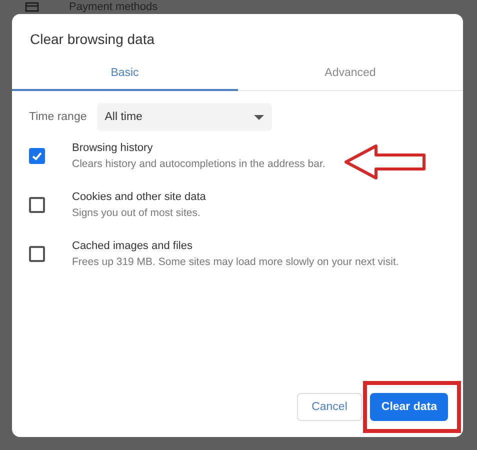 The width and height of the screenshot is (477, 450). What do you see at coordinates (137, 212) in the screenshot?
I see `option-description: Signs you out of most sites.` at bounding box center [137, 212].